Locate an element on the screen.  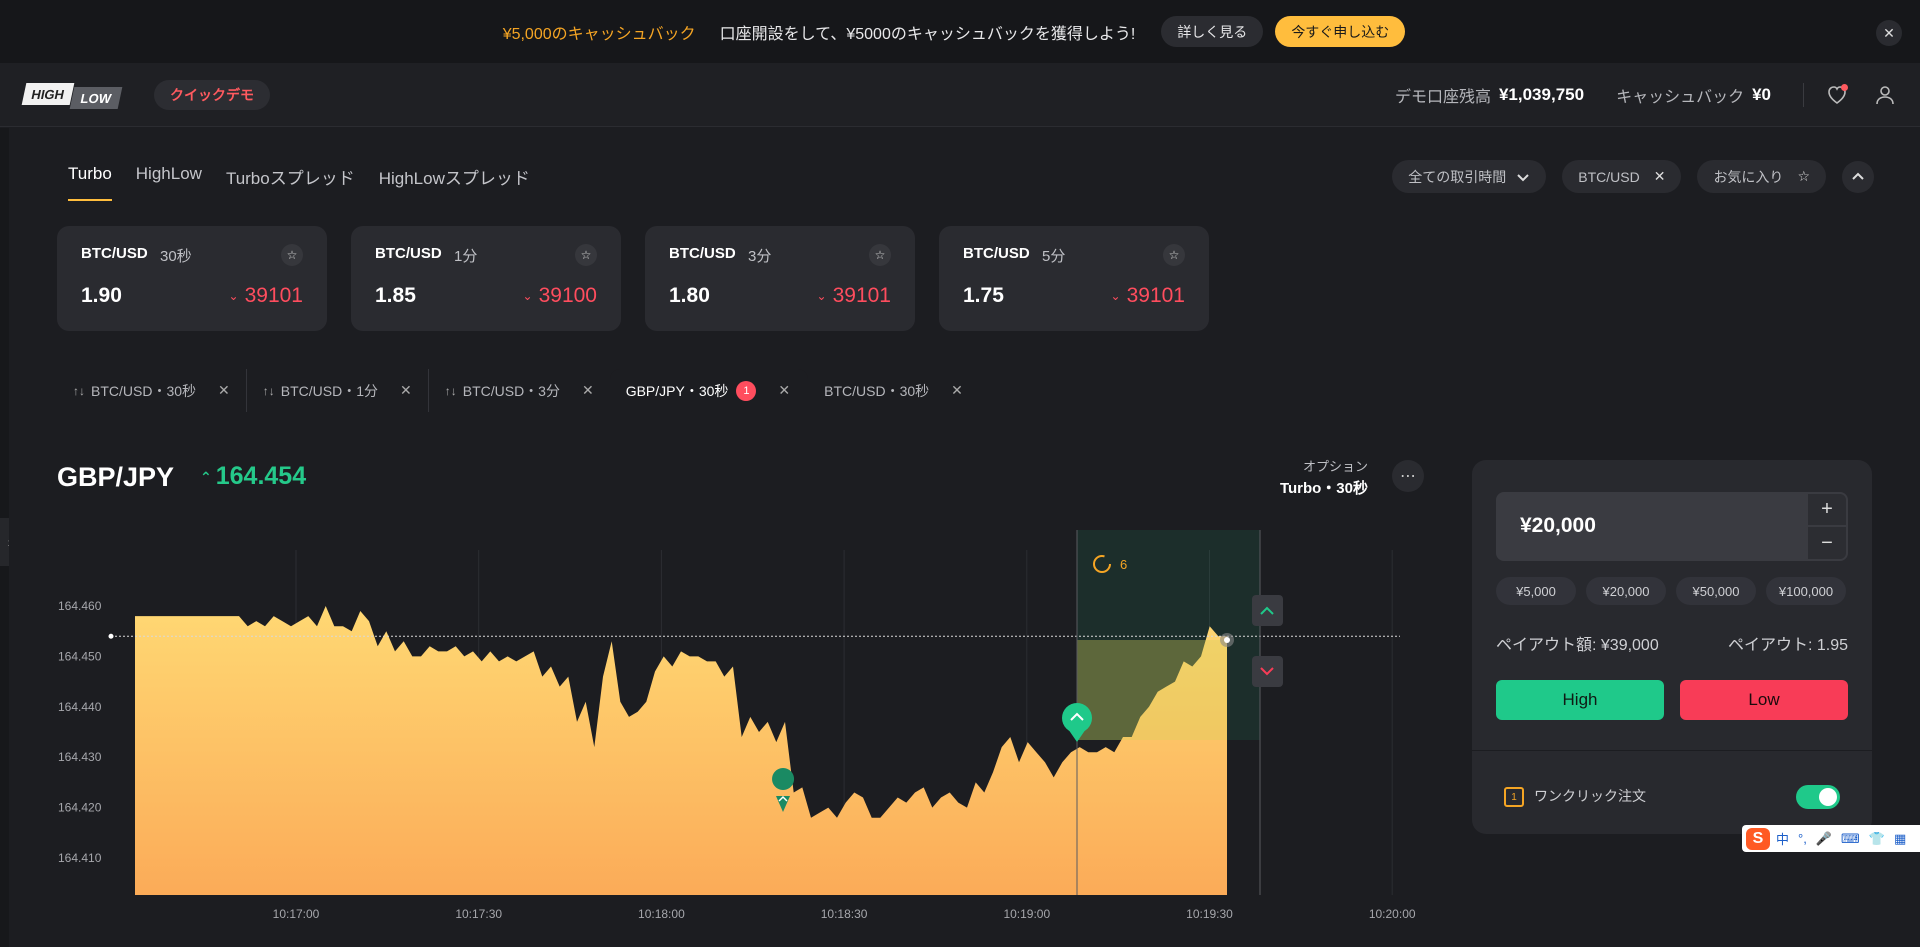
x-tick-label: 10:19:00 is located at coordinates (1026, 914).